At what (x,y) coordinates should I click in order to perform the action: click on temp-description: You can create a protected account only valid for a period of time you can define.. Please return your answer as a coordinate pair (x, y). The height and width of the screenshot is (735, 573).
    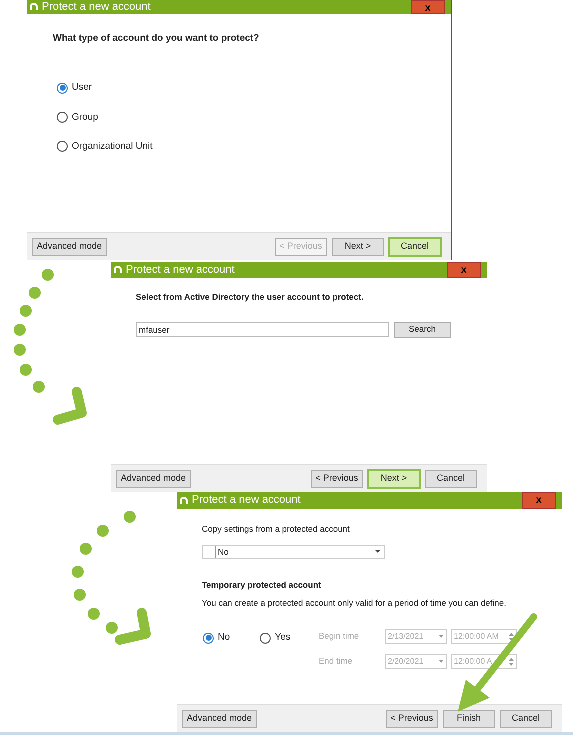
    Looking at the image, I should click on (355, 603).